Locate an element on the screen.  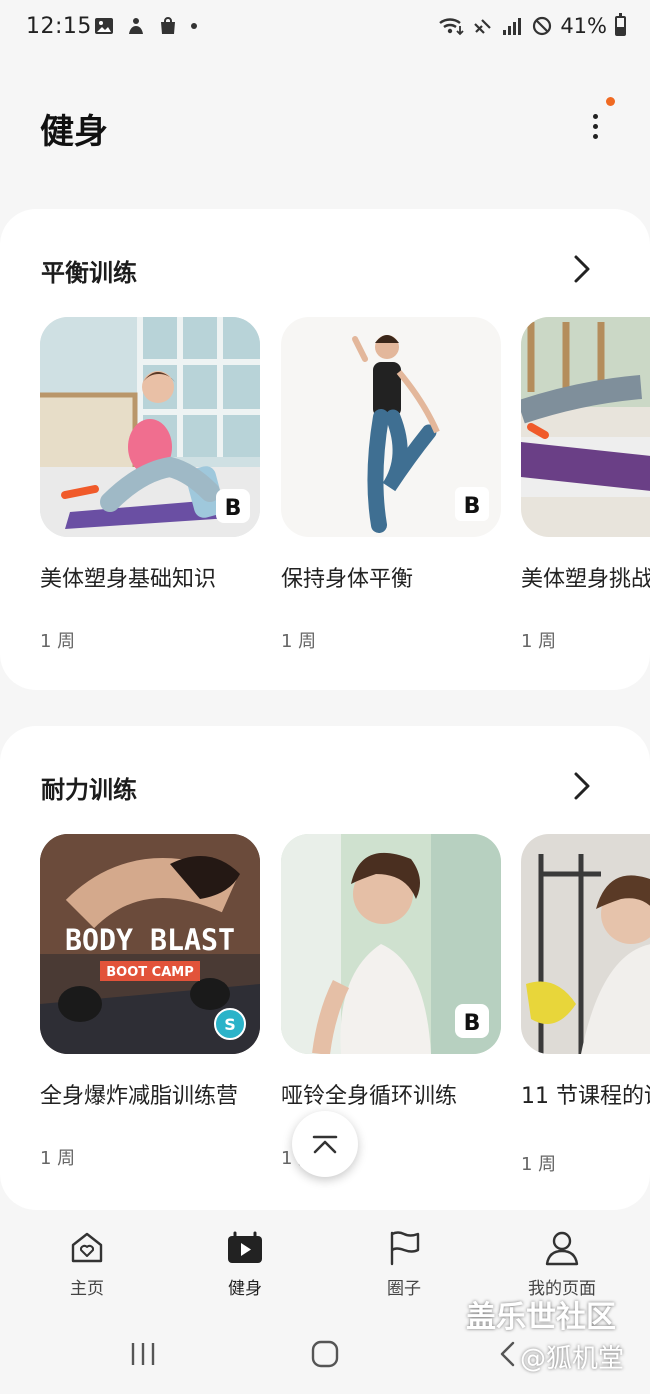
program-name: 美体塑身挑战 is located at coordinates (585, 579).